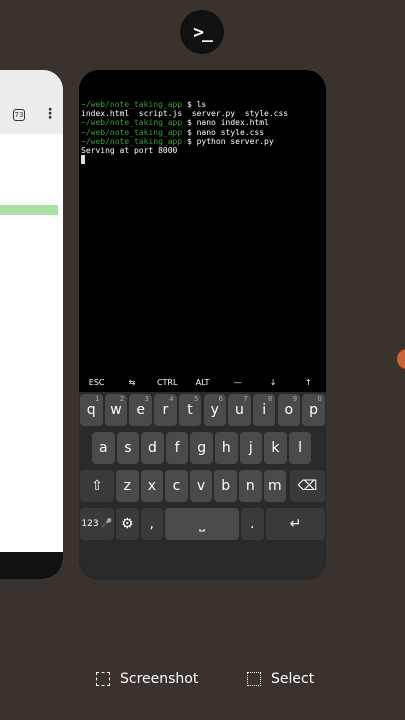  I want to click on key-l: l, so click(300, 448).